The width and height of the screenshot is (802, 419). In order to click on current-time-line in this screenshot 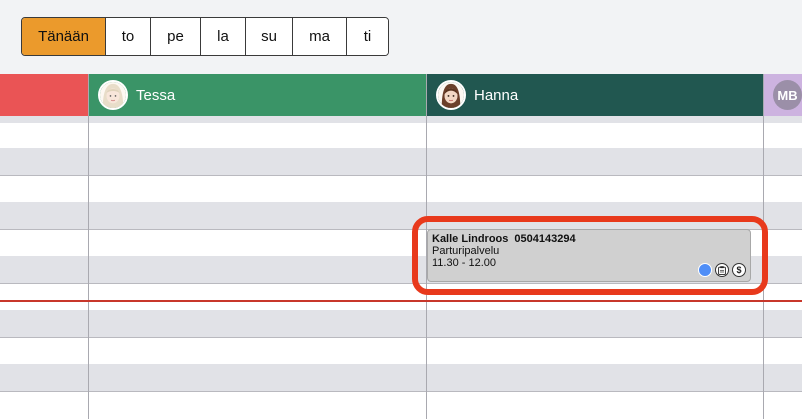, I will do `click(401, 301)`.